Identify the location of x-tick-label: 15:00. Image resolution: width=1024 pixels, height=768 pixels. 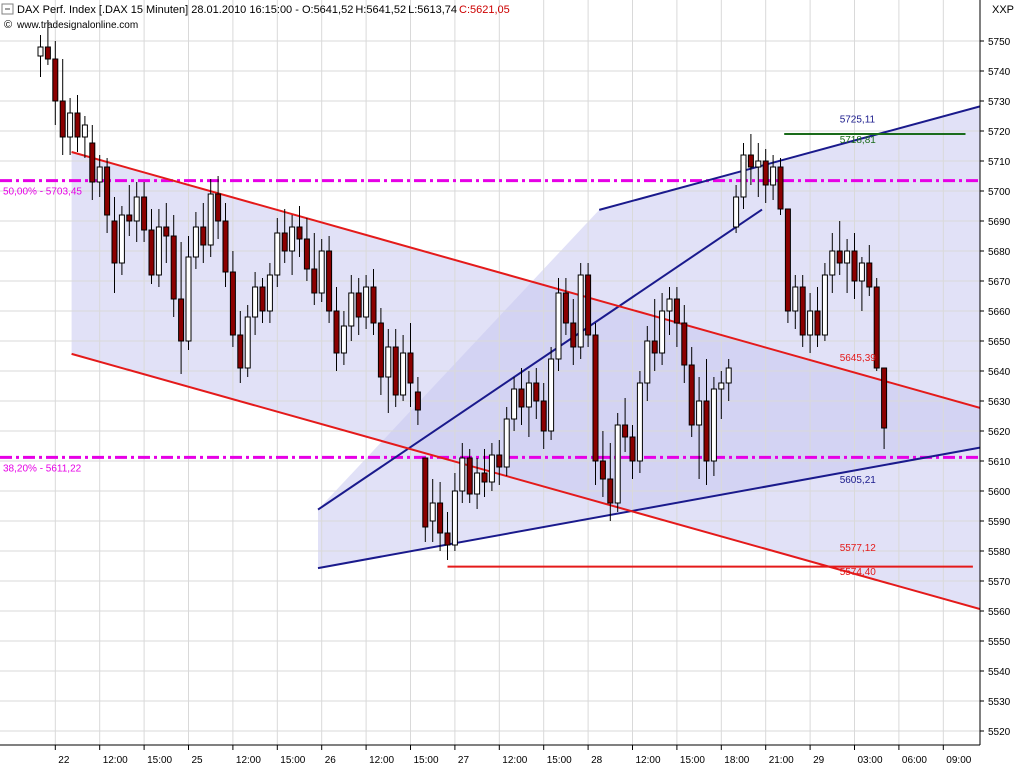
(159, 760).